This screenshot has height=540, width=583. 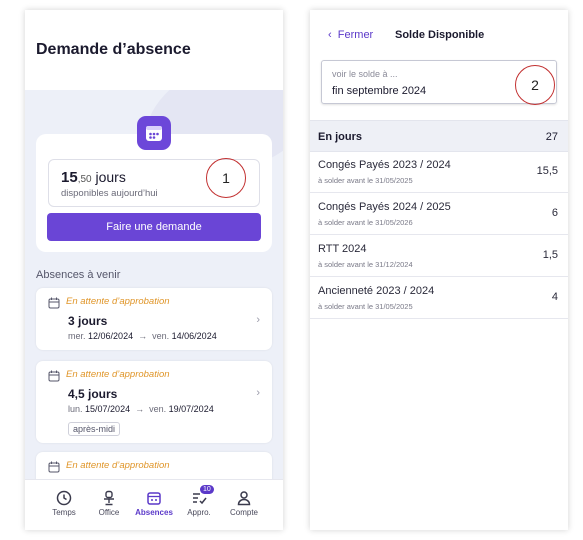 I want to click on nav-item-temps: Temps, so click(x=64, y=503).